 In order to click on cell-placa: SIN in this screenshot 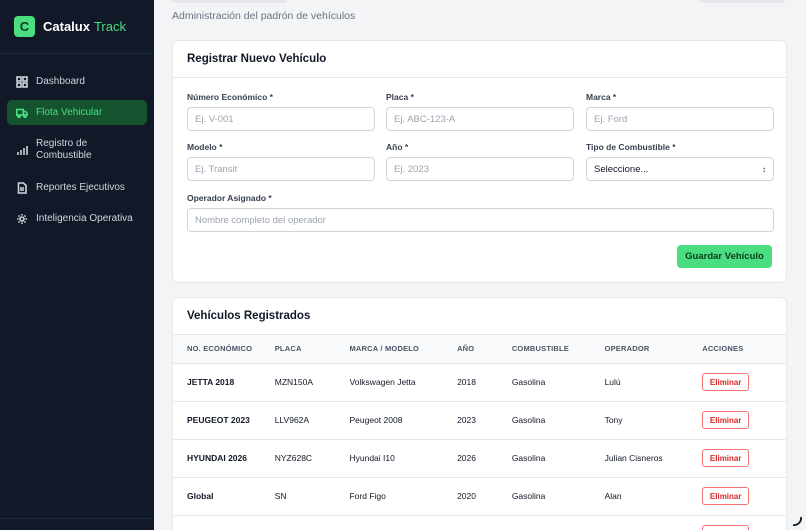, I will do `click(312, 522)`.